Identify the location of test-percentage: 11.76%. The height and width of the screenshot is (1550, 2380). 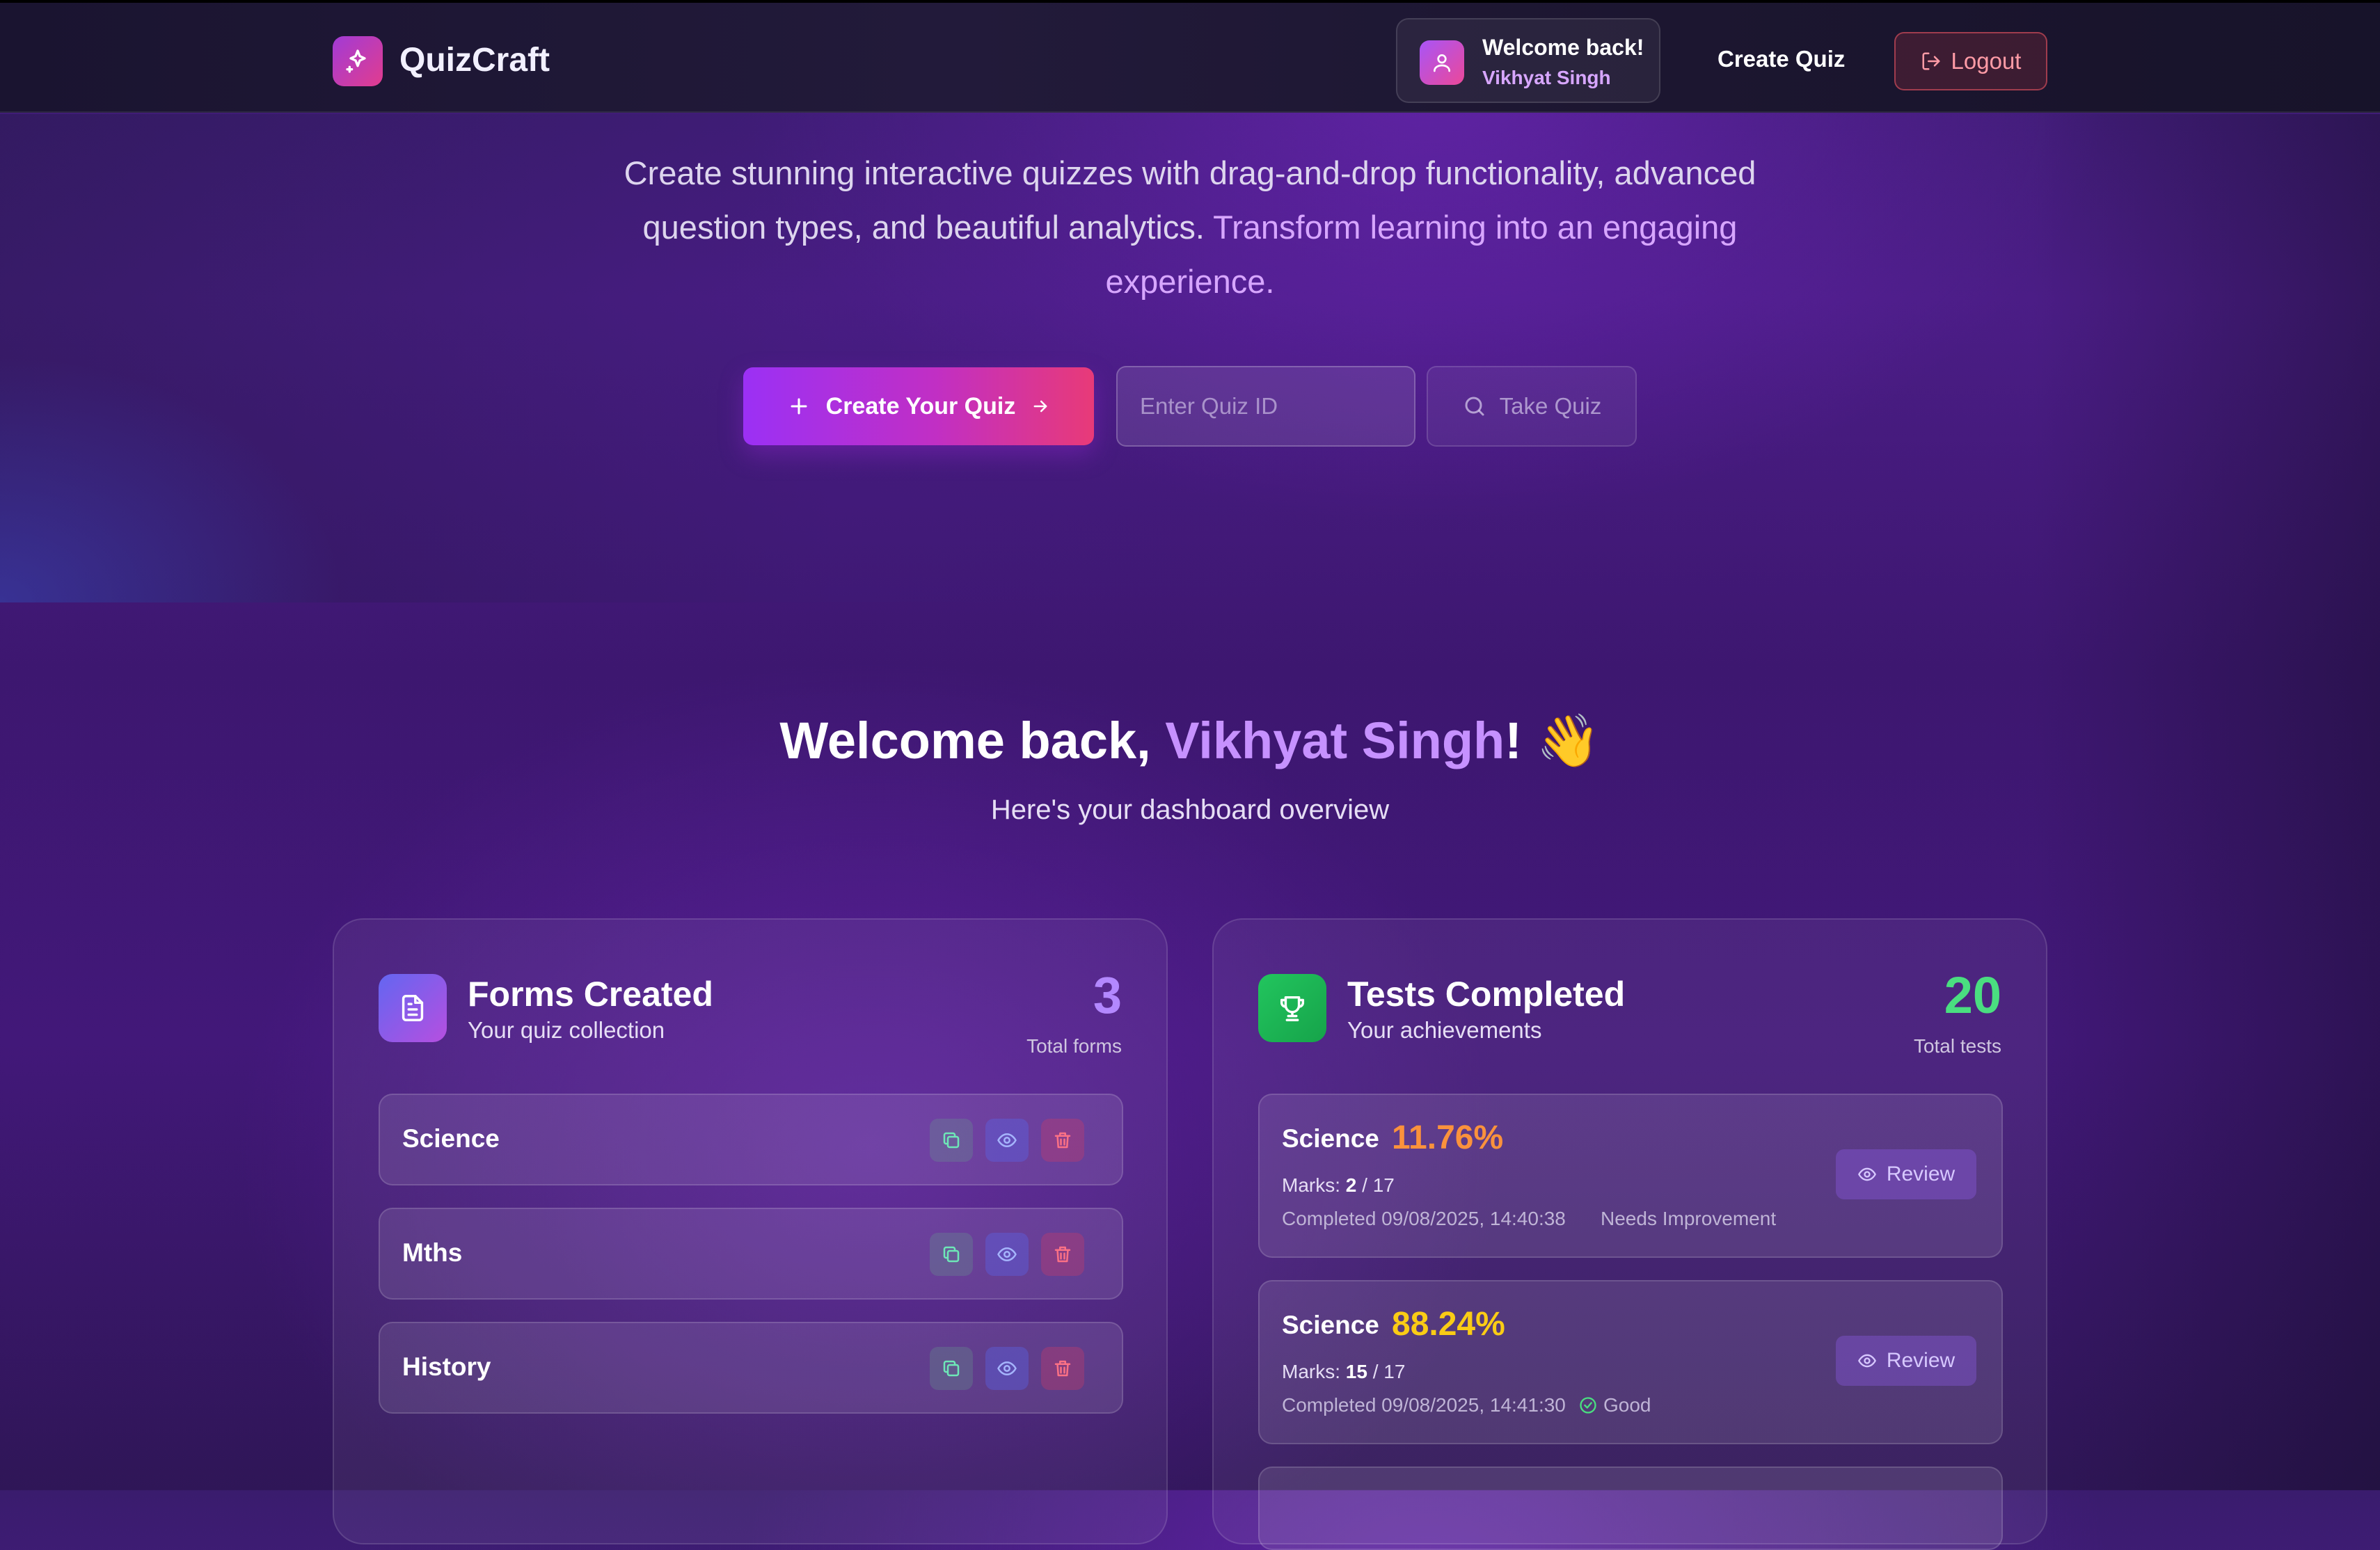
(1448, 1137).